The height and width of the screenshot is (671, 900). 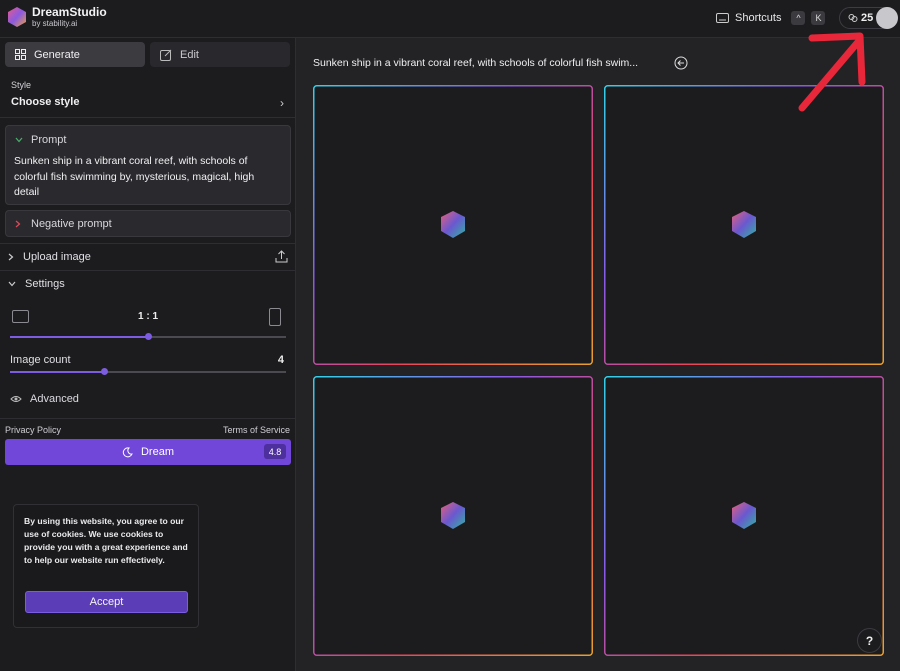 I want to click on divider, so click(x=148, y=418).